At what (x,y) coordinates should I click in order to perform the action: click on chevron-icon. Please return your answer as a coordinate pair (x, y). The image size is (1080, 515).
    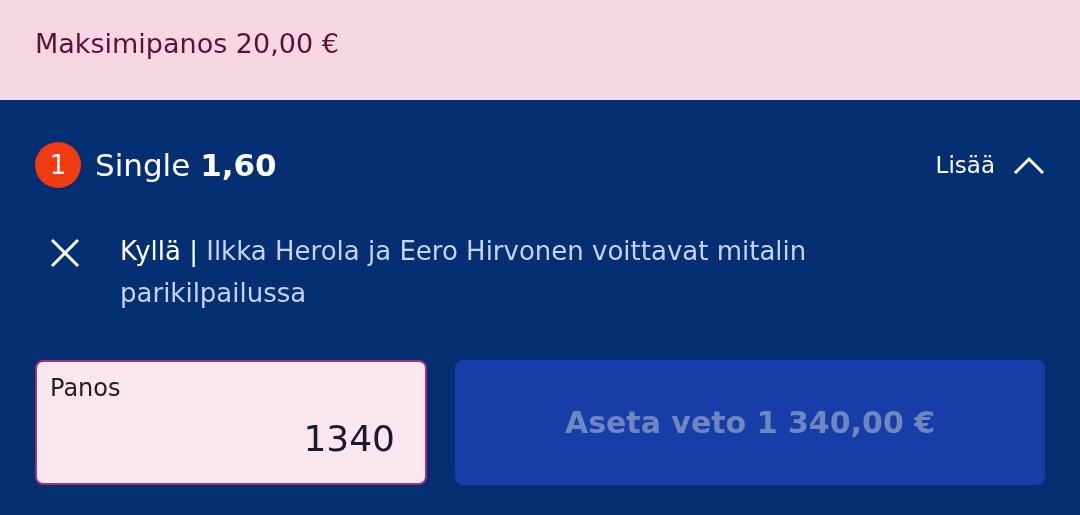
    Looking at the image, I should click on (1029, 165).